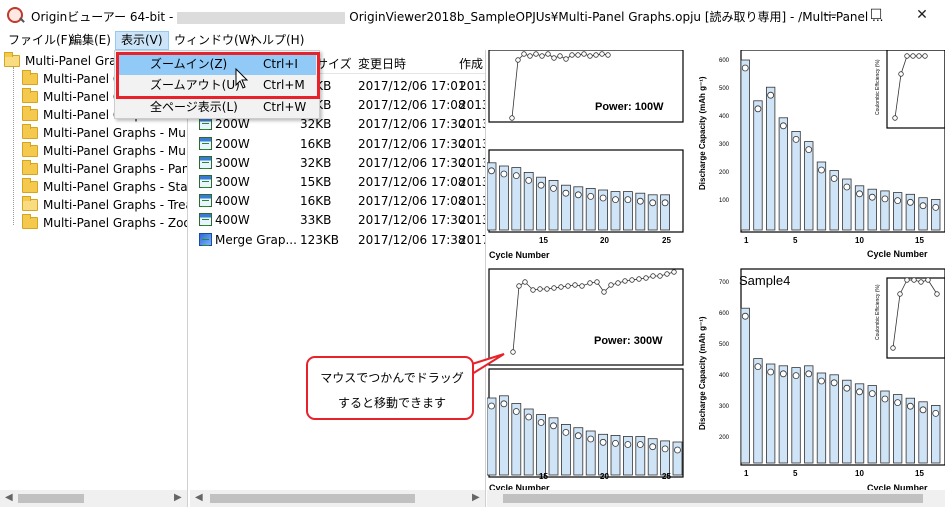  What do you see at coordinates (724, 201) in the screenshot?
I see `y-tick-label: 100` at bounding box center [724, 201].